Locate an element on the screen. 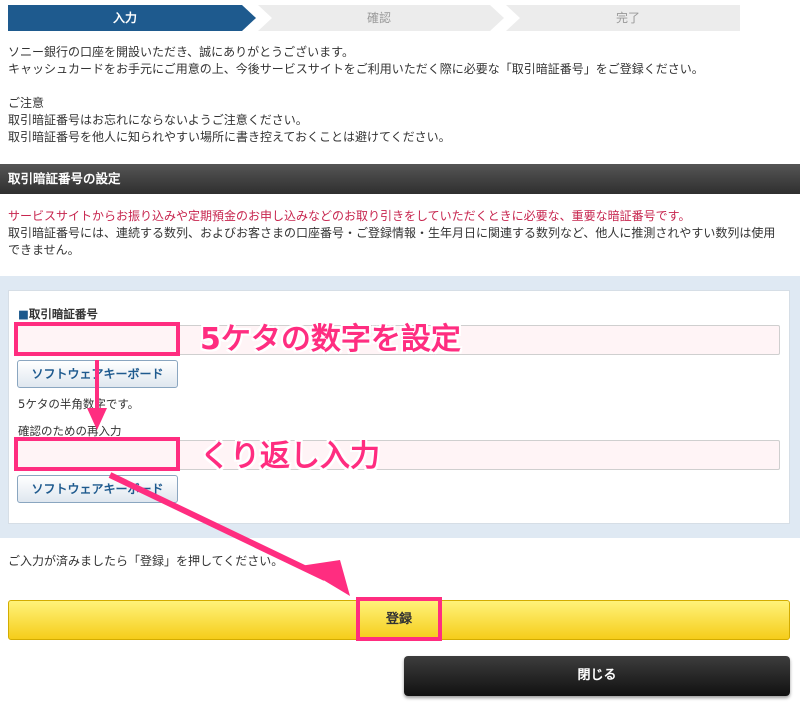  section-header: 取引暗証番号の設定 is located at coordinates (400, 179).